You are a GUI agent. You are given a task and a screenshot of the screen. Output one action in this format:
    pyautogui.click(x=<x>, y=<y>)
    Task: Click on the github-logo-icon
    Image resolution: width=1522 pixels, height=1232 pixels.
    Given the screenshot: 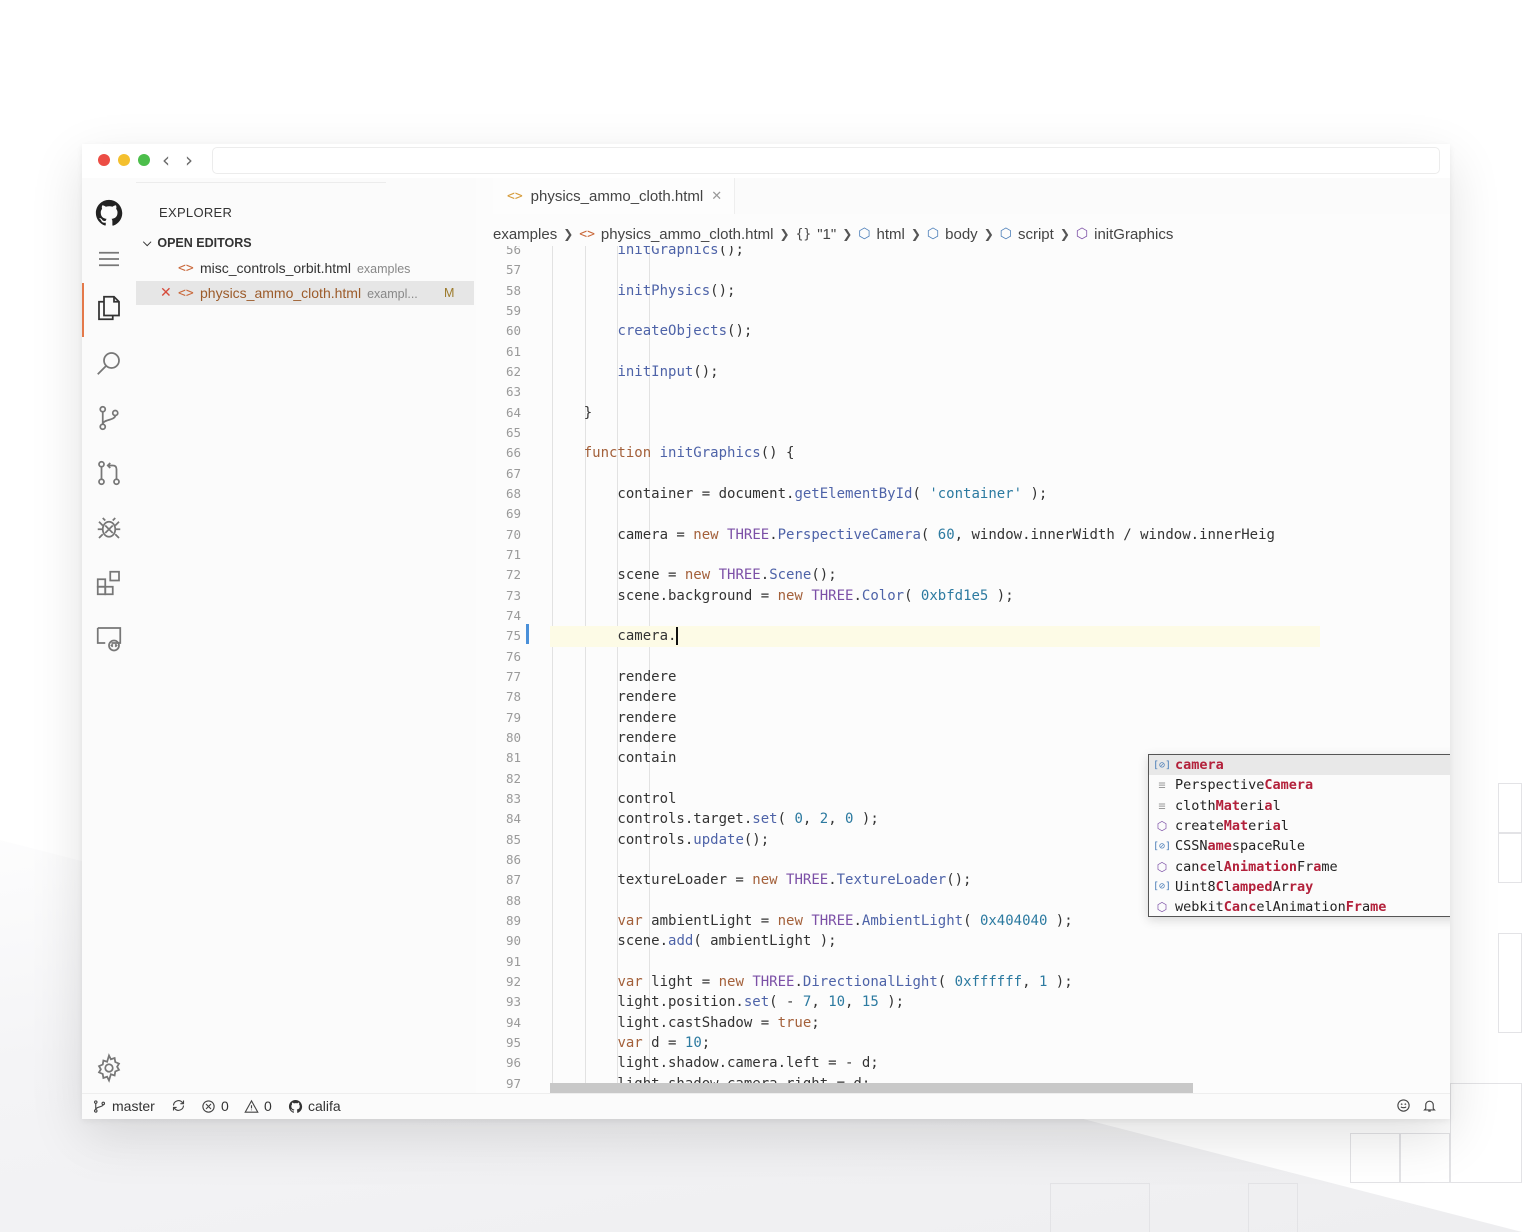 What is the action you would take?
    pyautogui.click(x=109, y=213)
    